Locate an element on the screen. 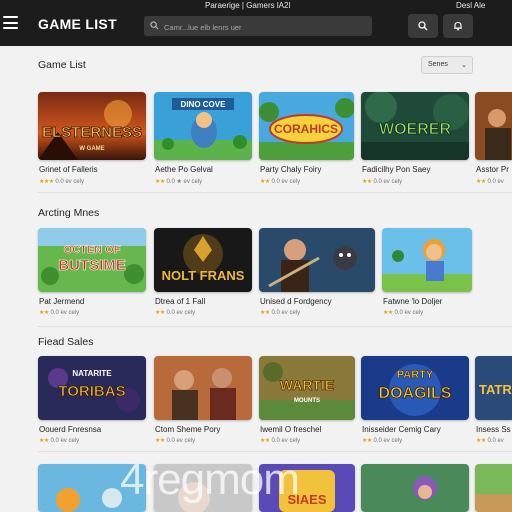 The width and height of the screenshot is (512, 512). bell-icon is located at coordinates (458, 26).